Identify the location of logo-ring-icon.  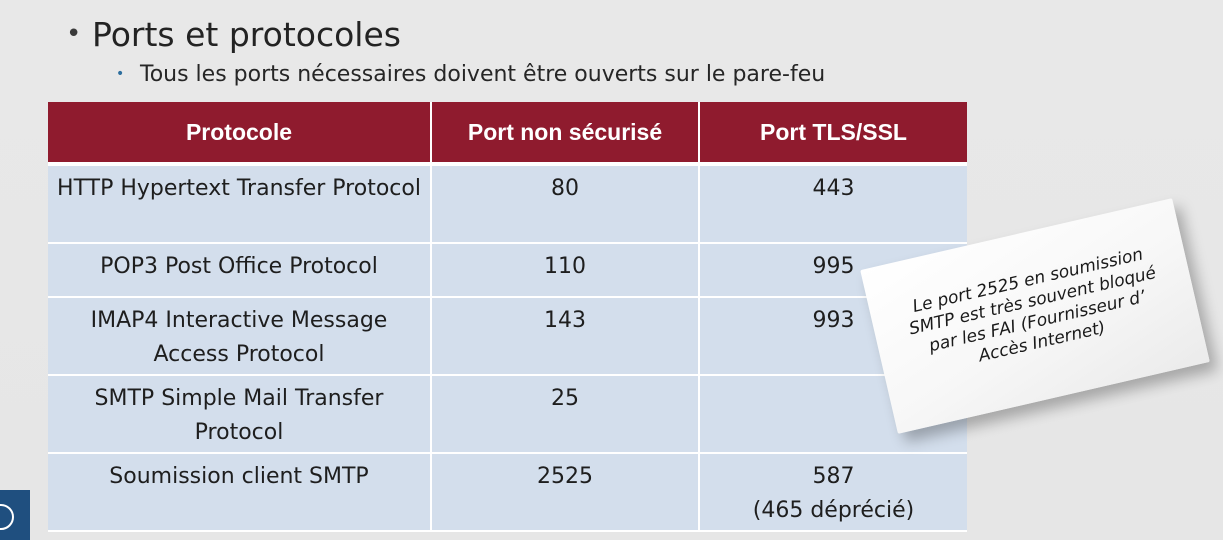
(7, 517).